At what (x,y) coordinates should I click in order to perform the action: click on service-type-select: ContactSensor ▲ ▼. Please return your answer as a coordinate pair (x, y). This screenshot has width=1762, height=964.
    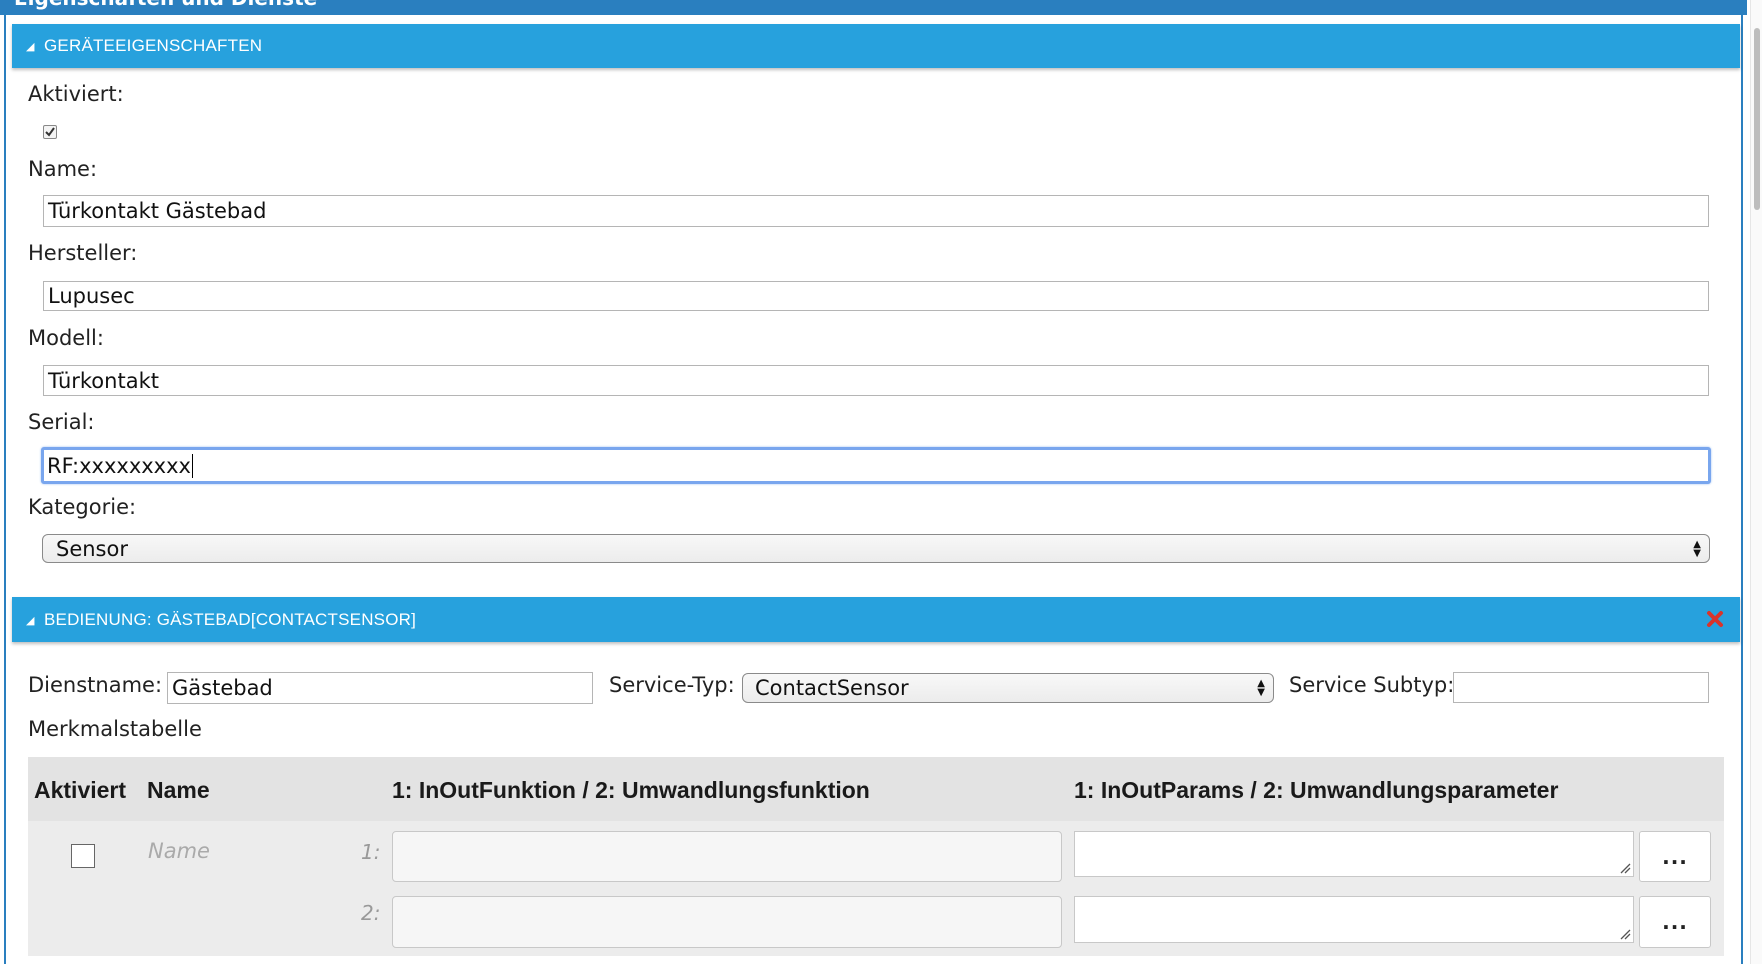
    Looking at the image, I should click on (1008, 688).